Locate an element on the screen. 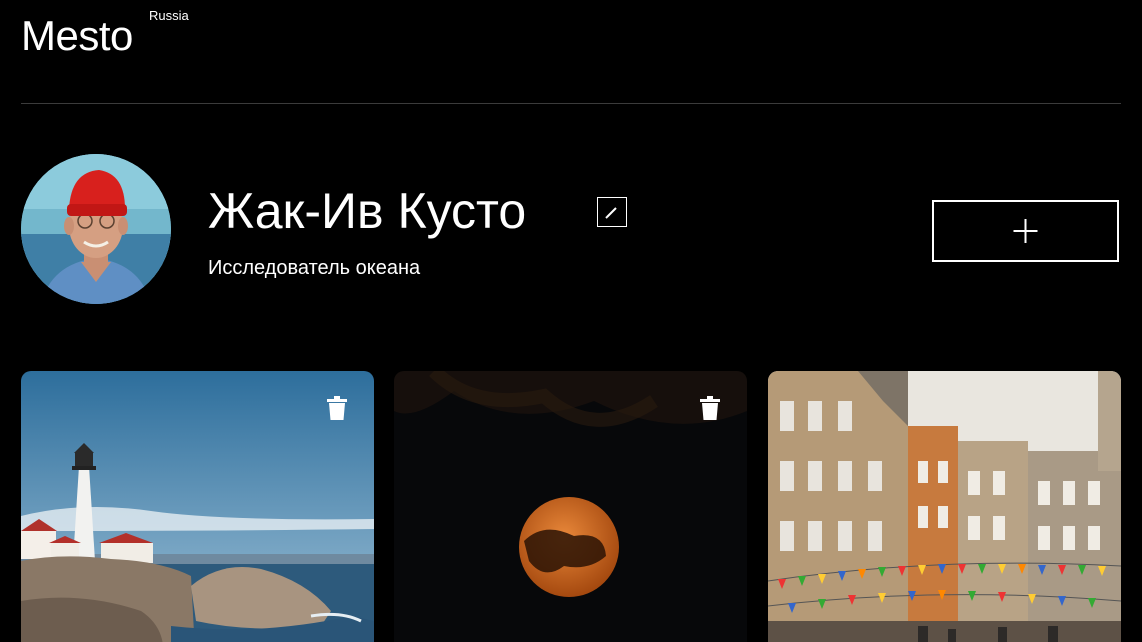 Image resolution: width=1142 pixels, height=642 pixels. edit-profile-button is located at coordinates (612, 212).